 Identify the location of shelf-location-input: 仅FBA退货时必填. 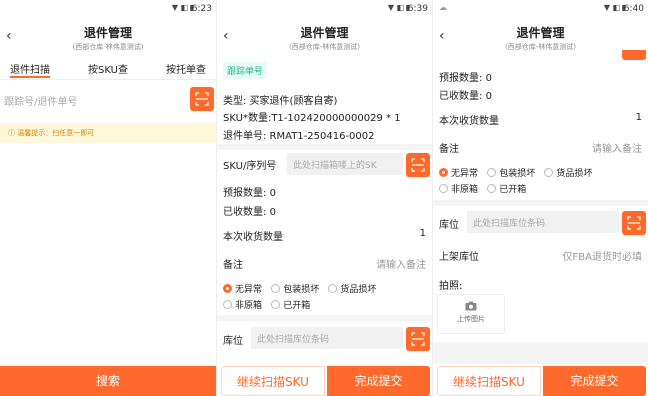
(602, 255).